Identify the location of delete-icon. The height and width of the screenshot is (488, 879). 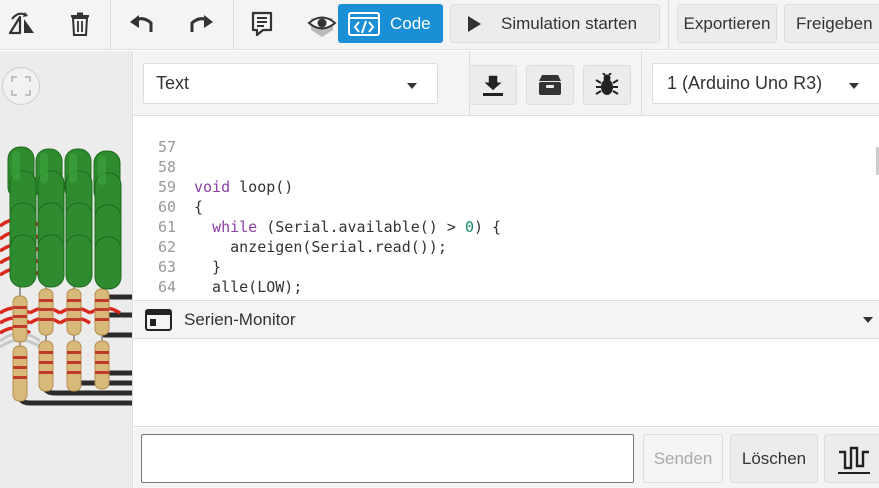
(80, 24).